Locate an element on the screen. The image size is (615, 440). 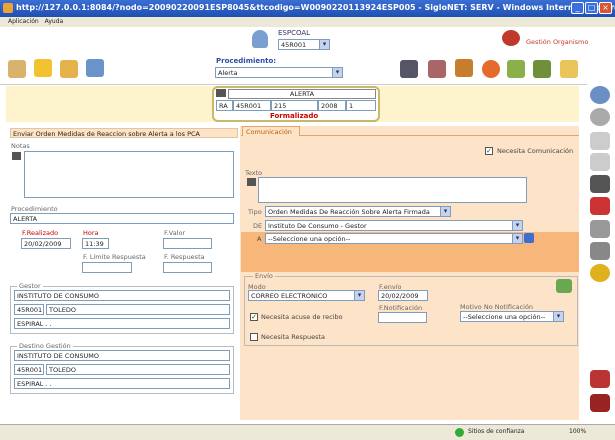
tab-comunicacion: Comunicación is located at coordinates (271, 131).